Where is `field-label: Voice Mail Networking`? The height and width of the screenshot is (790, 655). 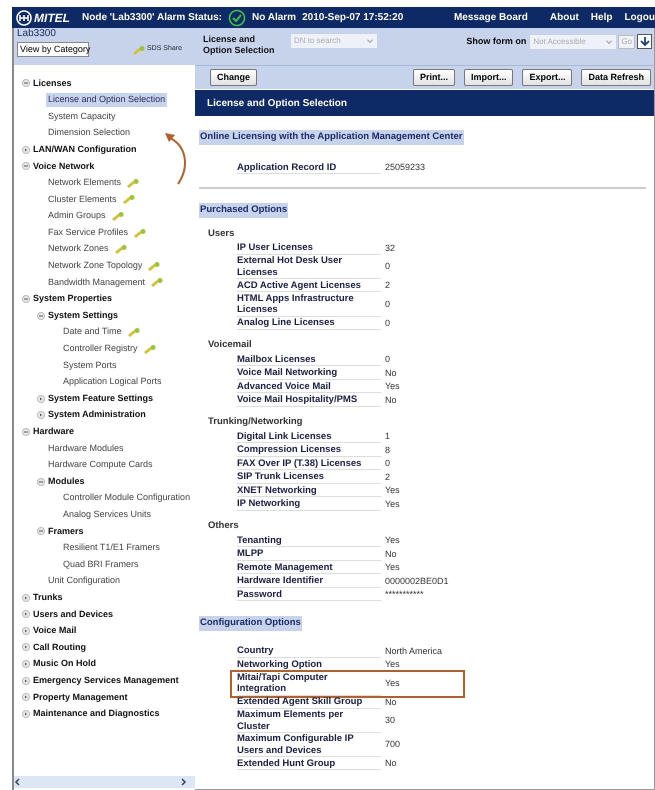
field-label: Voice Mail Networking is located at coordinates (309, 373).